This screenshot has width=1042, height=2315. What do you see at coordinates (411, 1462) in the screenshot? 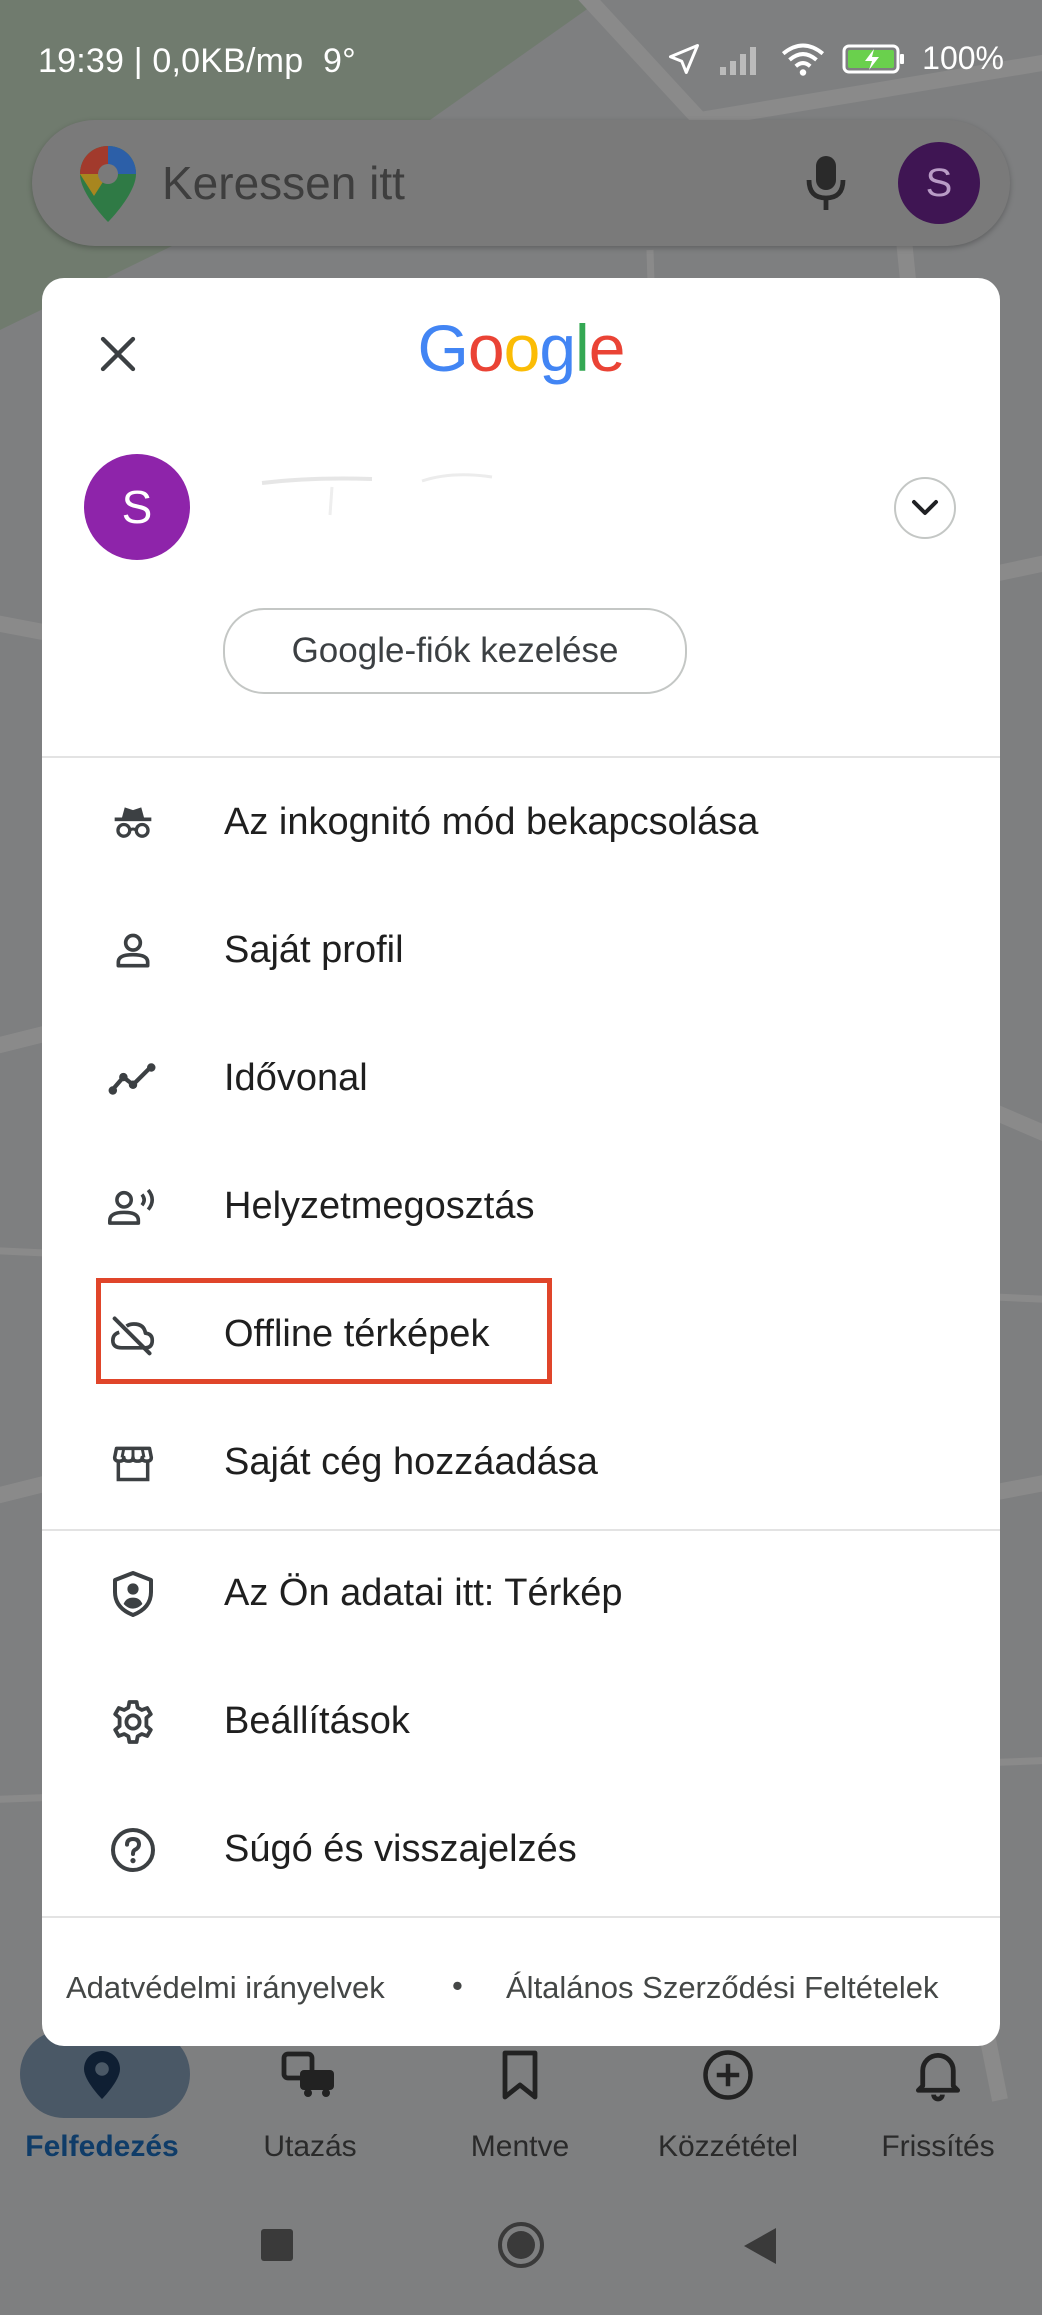
I see `menu-item-label: Saját cég hozzáadása` at bounding box center [411, 1462].